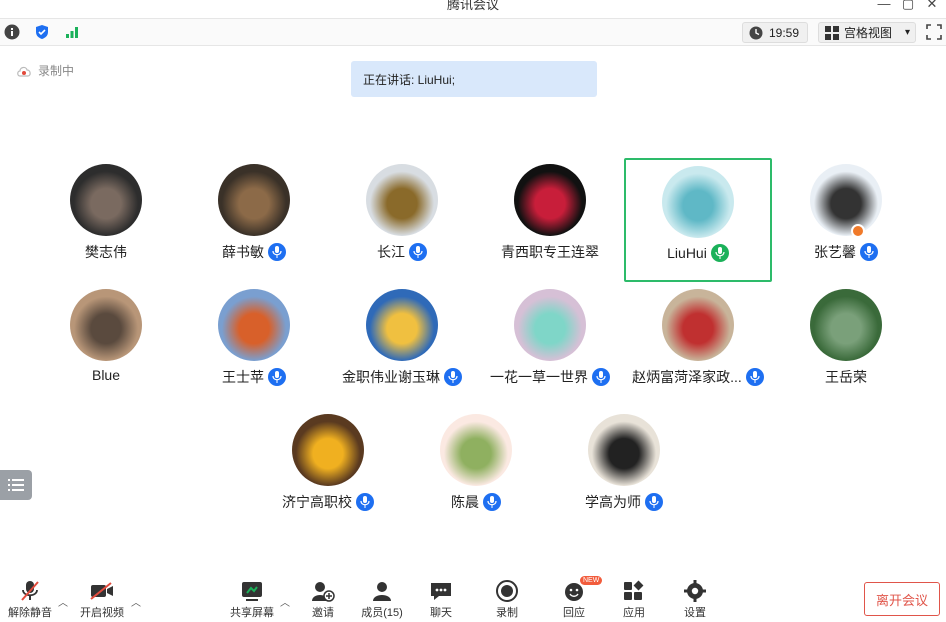 The image size is (946, 622). What do you see at coordinates (687, 253) in the screenshot?
I see `participant-name: LiuHui` at bounding box center [687, 253].